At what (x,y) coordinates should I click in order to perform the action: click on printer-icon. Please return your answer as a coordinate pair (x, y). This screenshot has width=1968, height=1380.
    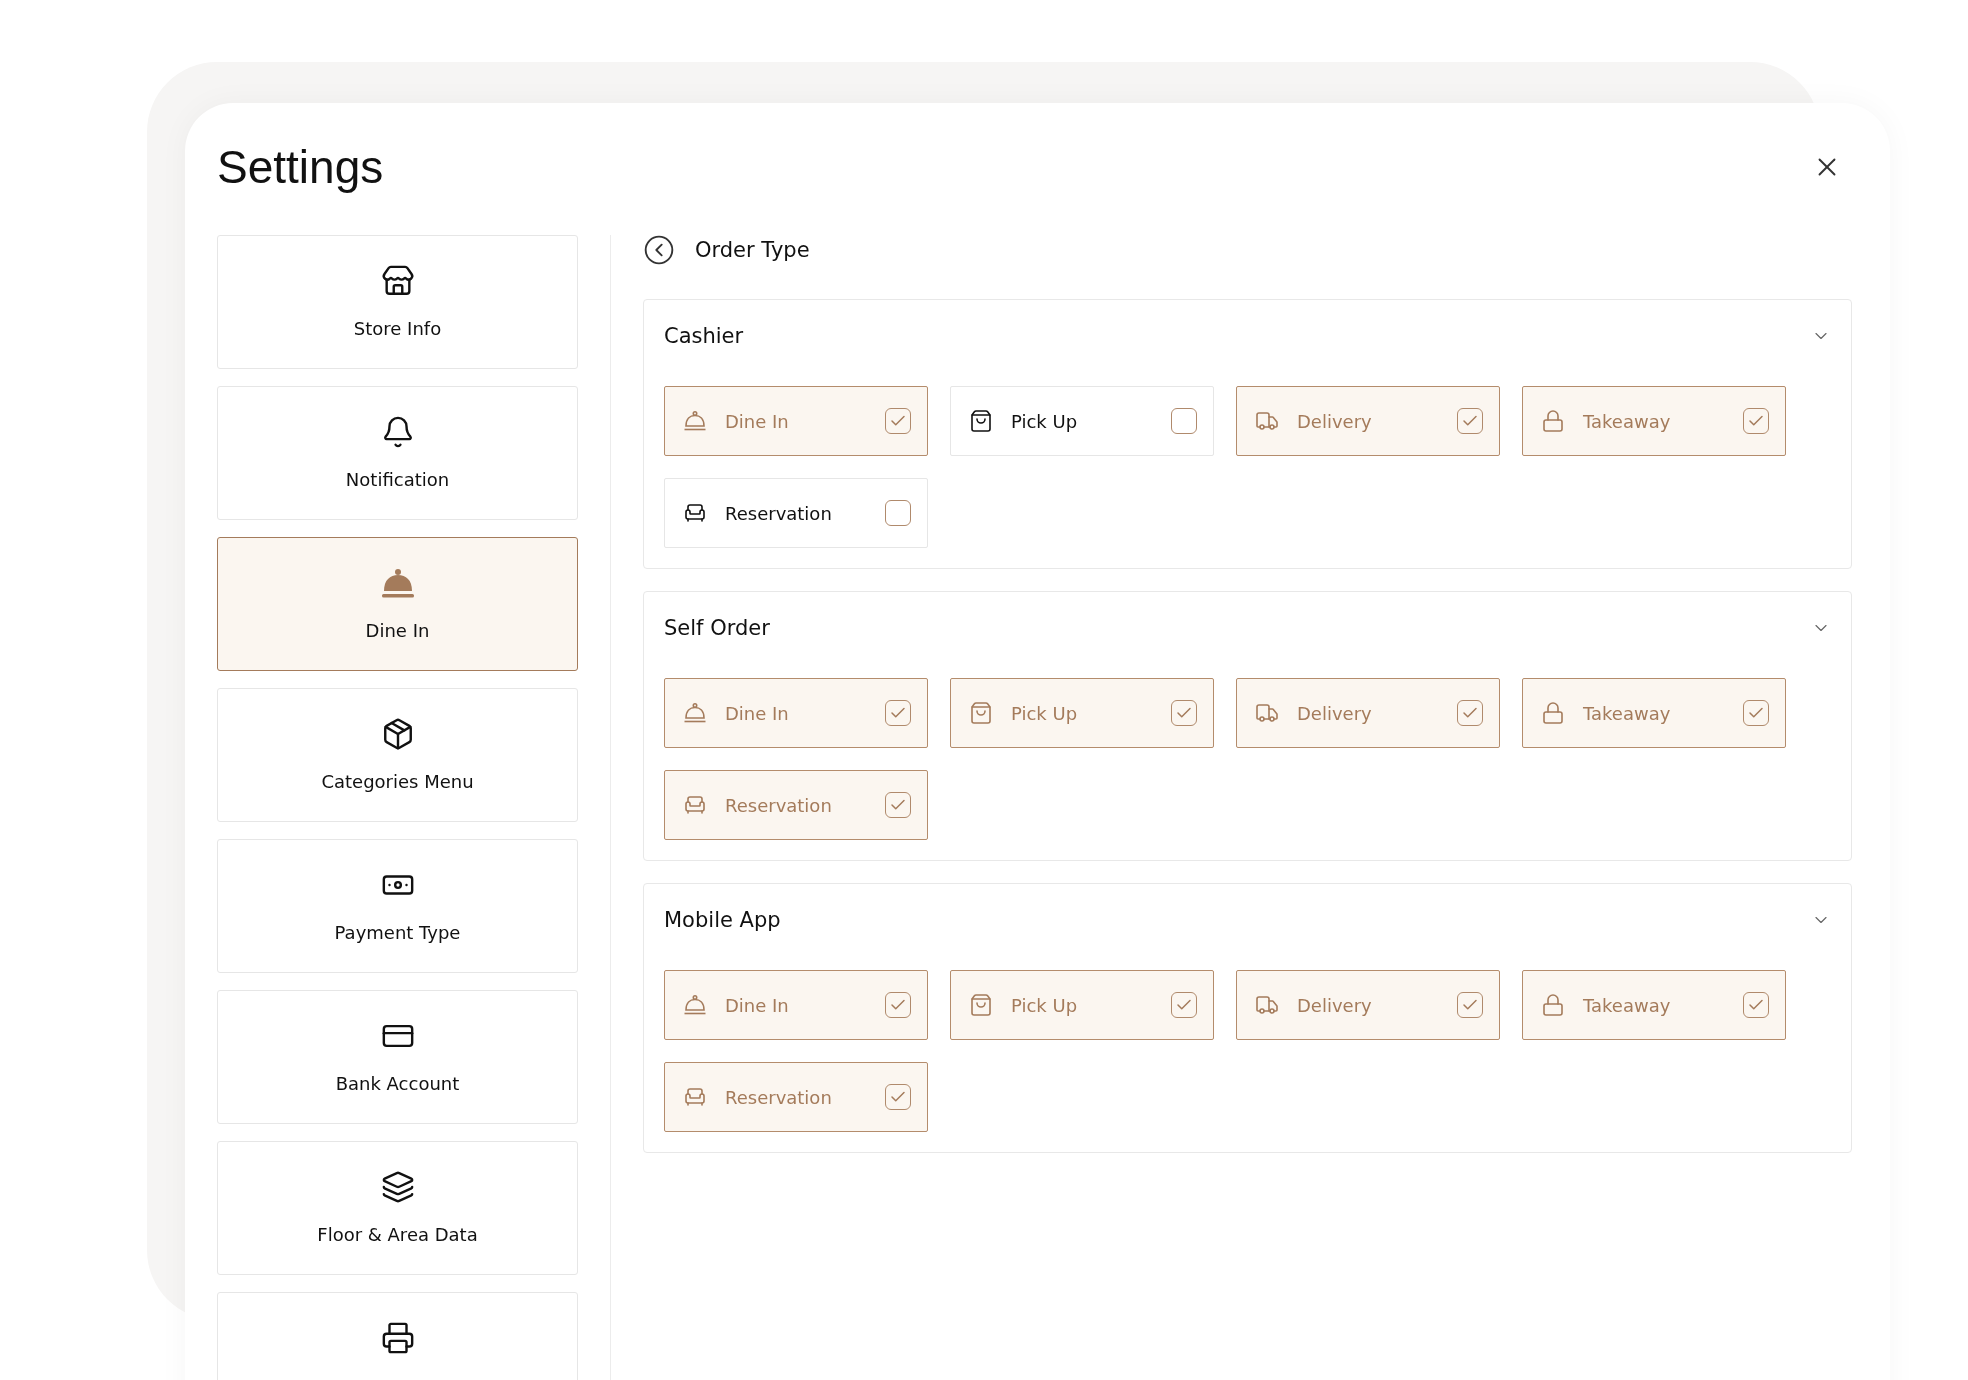
    Looking at the image, I should click on (397, 1338).